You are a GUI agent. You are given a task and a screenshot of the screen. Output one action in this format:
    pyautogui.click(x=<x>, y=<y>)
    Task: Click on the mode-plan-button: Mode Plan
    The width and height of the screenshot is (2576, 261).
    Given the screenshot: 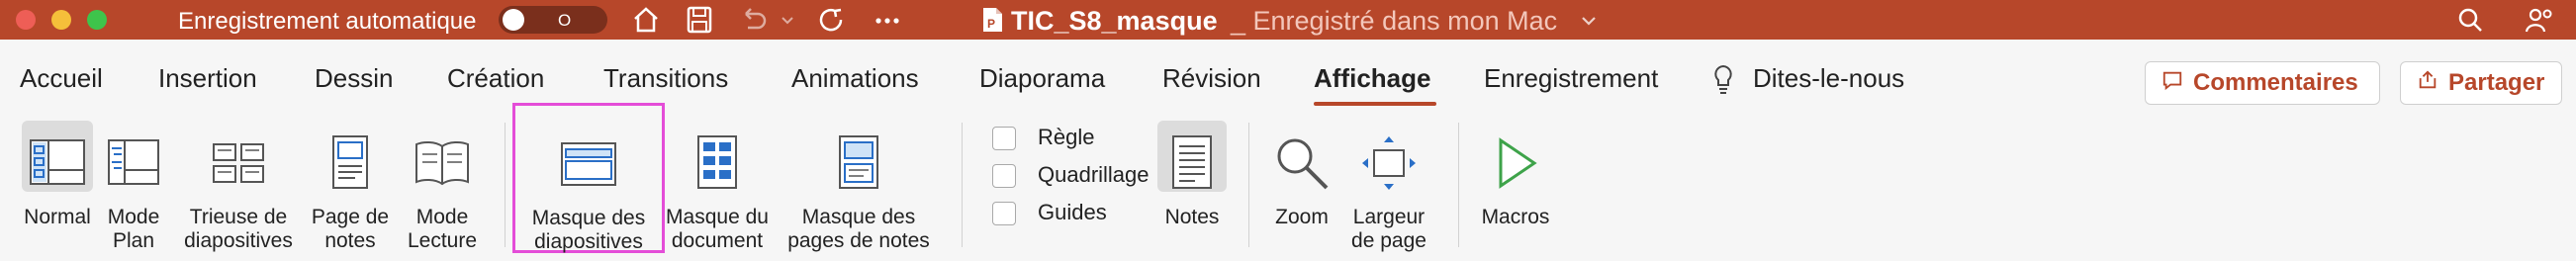 What is the action you would take?
    pyautogui.click(x=133, y=188)
    